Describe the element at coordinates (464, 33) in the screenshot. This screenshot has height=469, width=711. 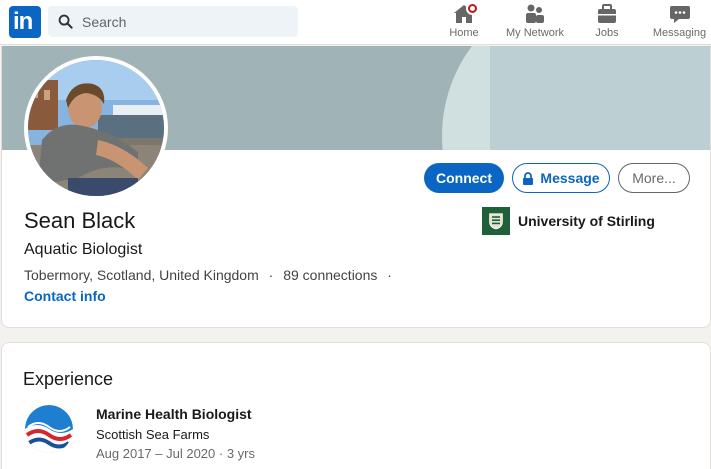
I see `nav-home-label: Home` at that location.